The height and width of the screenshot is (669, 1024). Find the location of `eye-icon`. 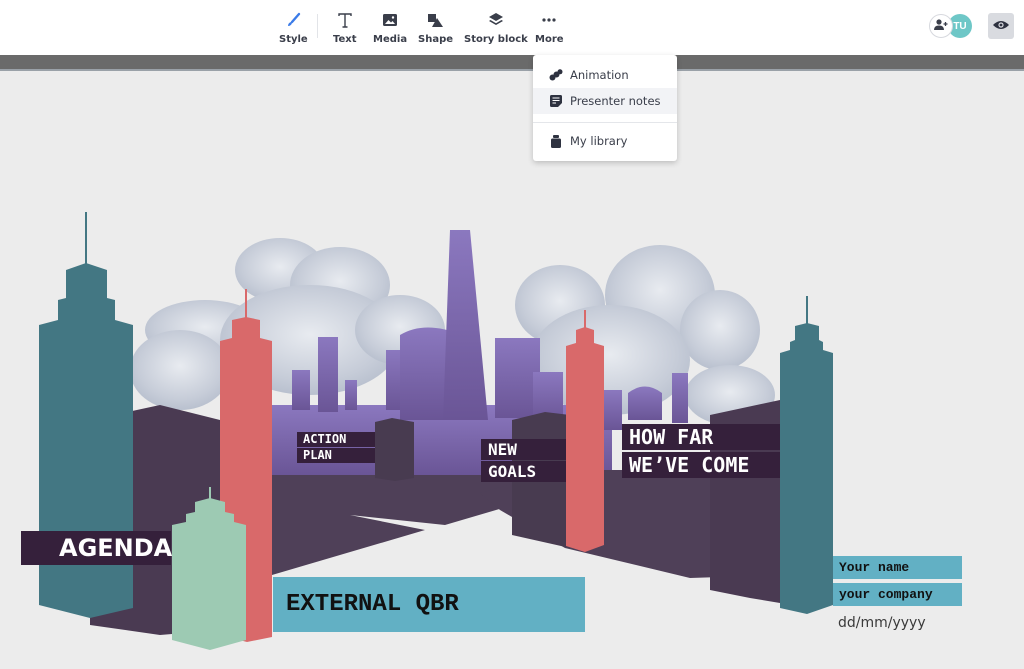

eye-icon is located at coordinates (1001, 26).